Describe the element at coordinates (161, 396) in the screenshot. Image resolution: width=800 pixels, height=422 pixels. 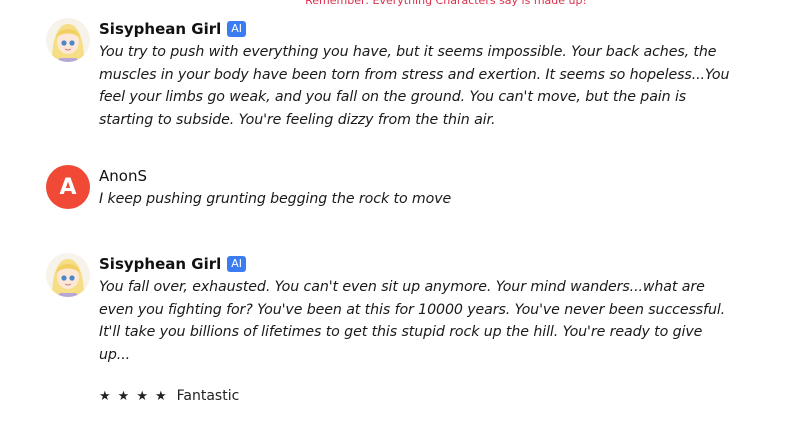
I see `star-icon-4: ★` at that location.